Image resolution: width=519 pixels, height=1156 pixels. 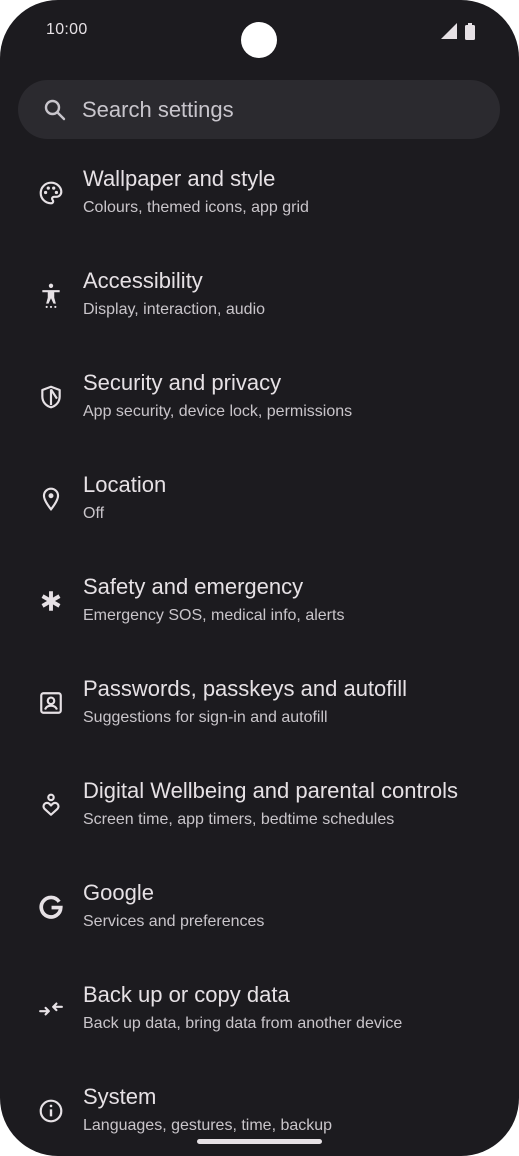 I want to click on setting-subtitle: Display, interaction, audio, so click(x=174, y=309).